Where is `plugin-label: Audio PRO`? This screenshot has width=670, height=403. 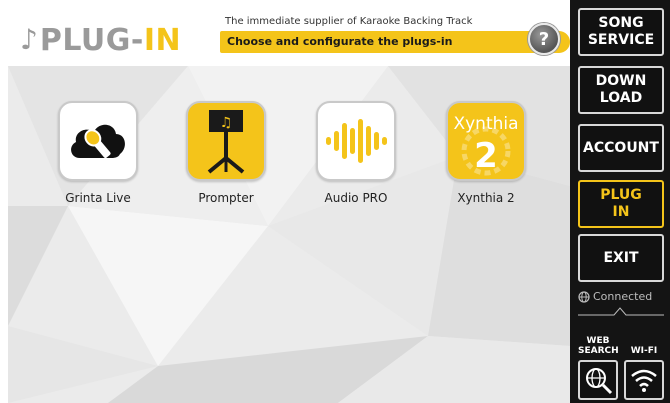
plugin-label: Audio PRO is located at coordinates (356, 198).